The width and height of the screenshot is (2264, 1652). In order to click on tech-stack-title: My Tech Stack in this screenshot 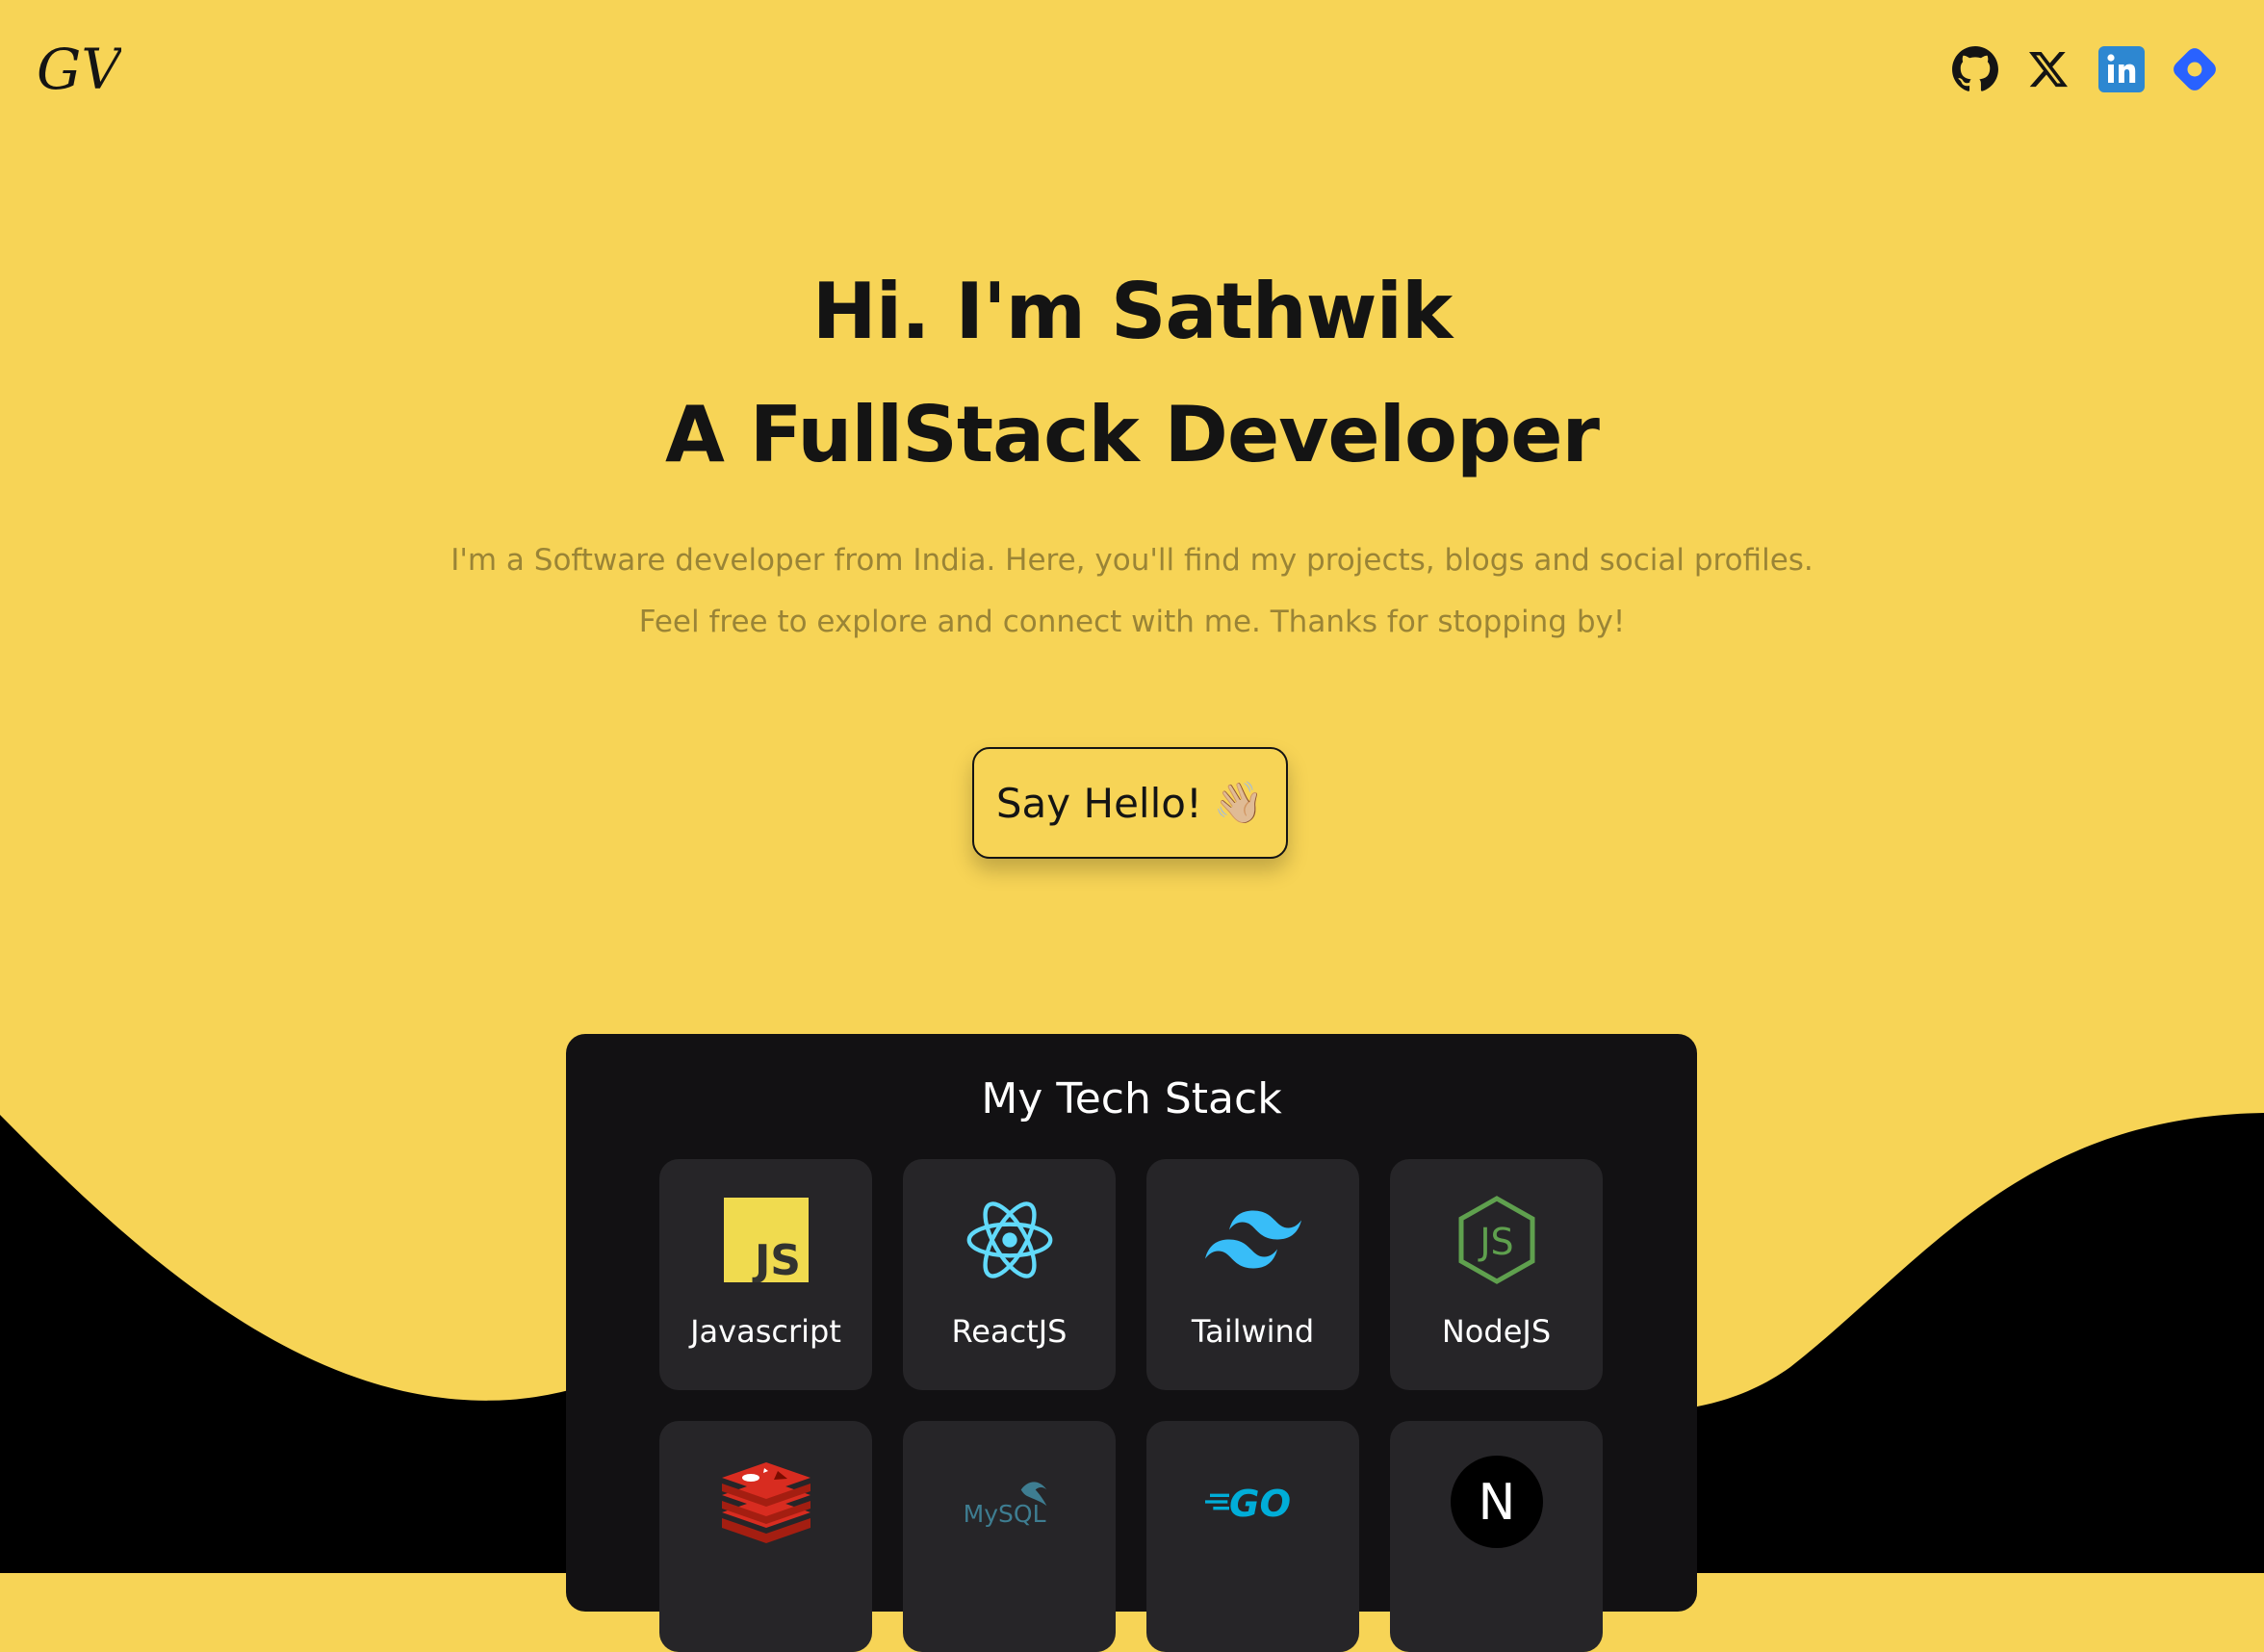, I will do `click(1131, 1098)`.